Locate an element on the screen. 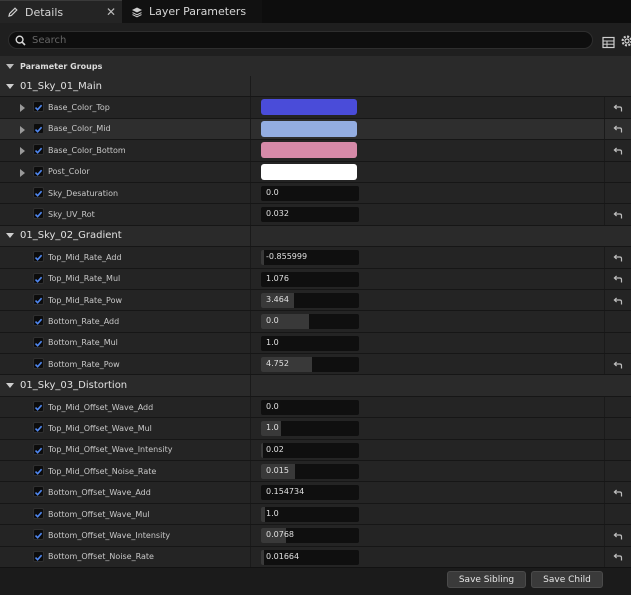 The height and width of the screenshot is (595, 631). parameter-row: Bottom_Offset_Wave_Add 0.154734 is located at coordinates (315, 493).